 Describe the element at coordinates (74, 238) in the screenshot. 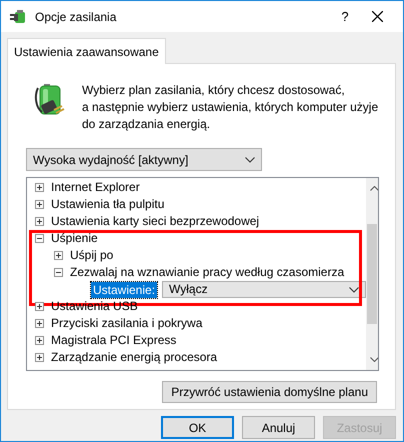

I see `tree-item: Uśpienie` at that location.